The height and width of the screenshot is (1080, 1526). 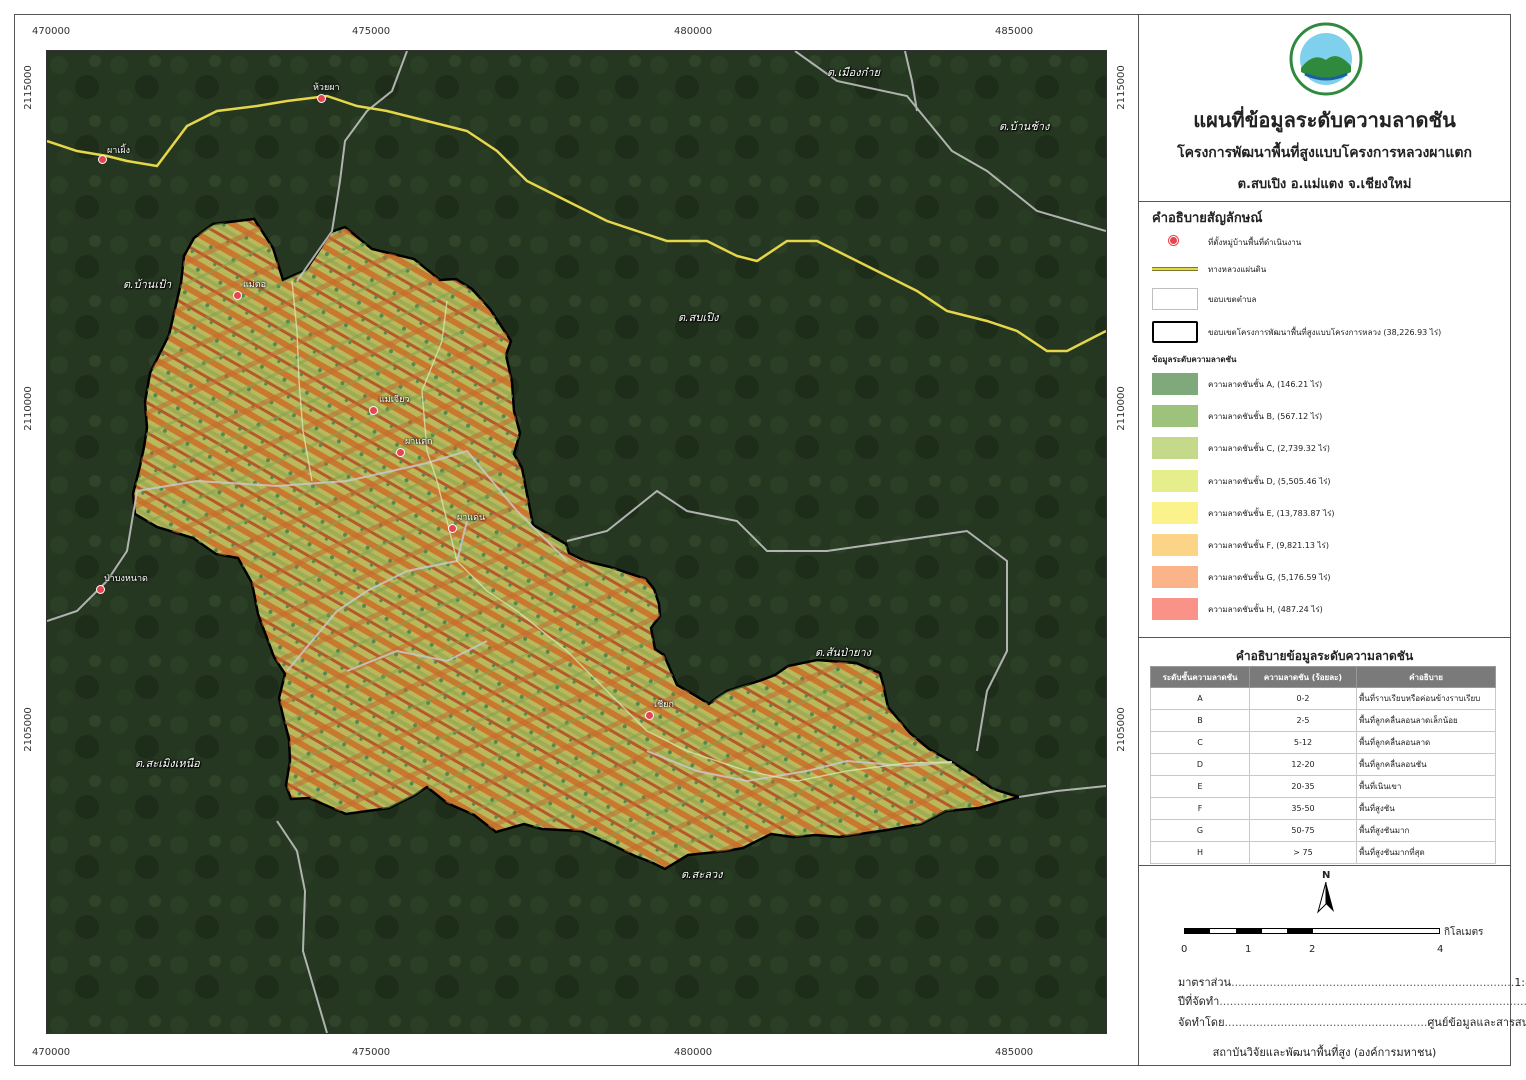 What do you see at coordinates (1121, 408) in the screenshot?
I see `grid-y-label-right: 2110000` at bounding box center [1121, 408].